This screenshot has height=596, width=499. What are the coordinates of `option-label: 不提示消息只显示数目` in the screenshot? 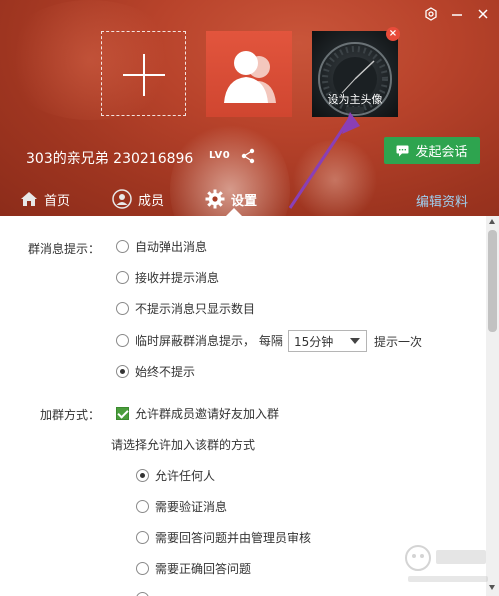 It's located at (195, 308).